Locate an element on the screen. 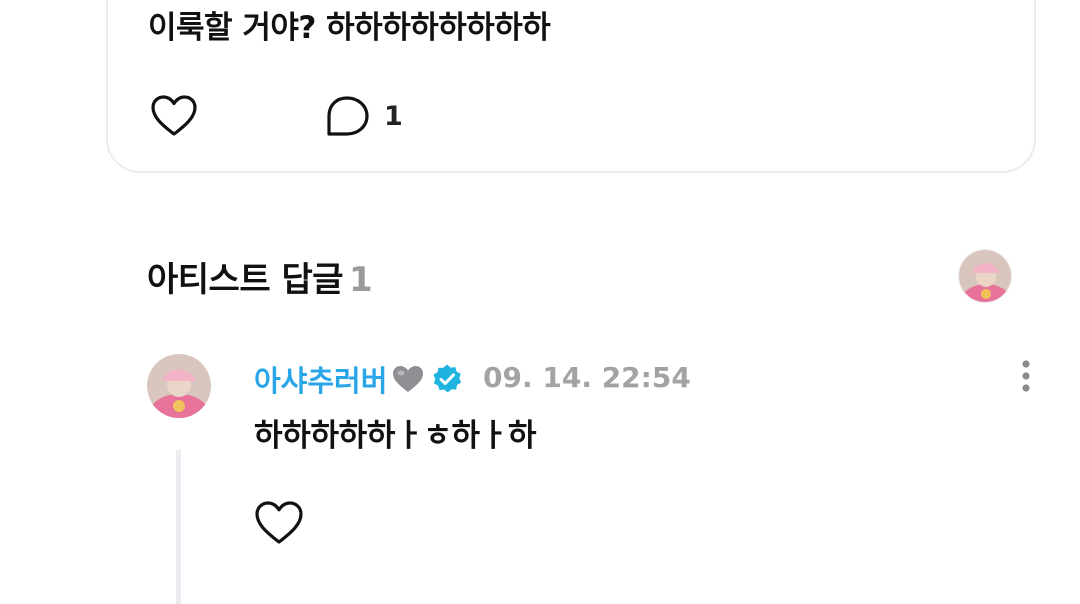  reply-author-avatar is located at coordinates (179, 386).